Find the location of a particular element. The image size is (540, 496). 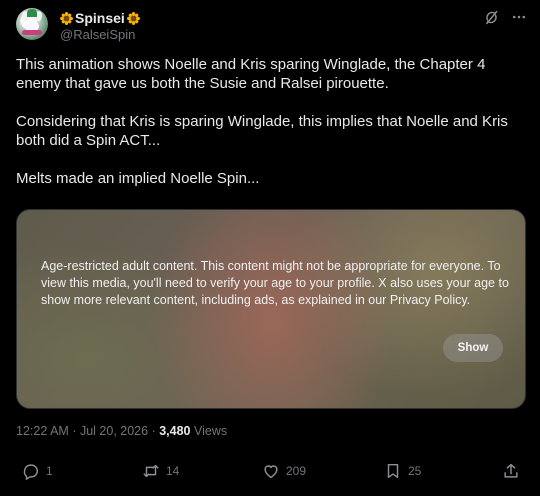

reply-icon is located at coordinates (31, 472).